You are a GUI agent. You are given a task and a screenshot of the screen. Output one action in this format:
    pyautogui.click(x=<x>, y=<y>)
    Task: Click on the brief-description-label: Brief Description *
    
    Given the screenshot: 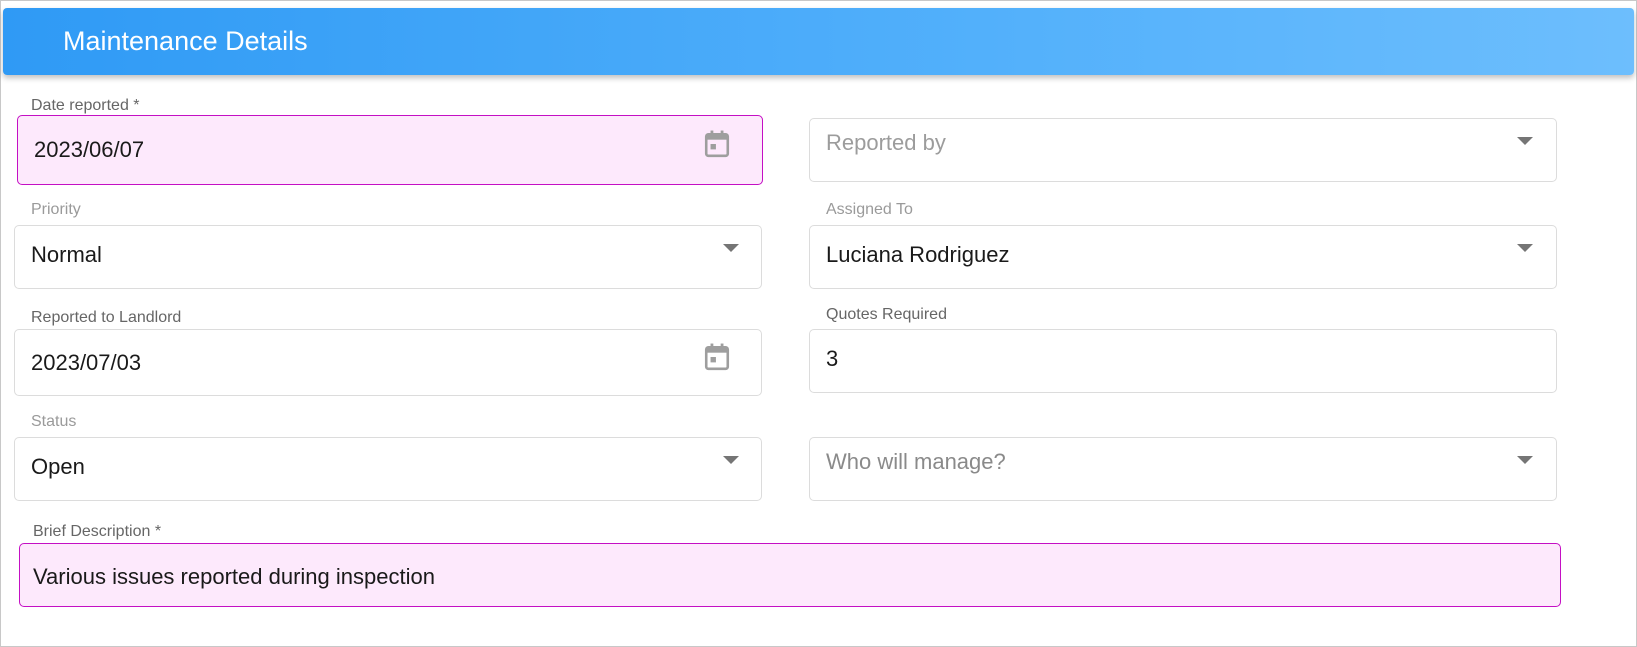 What is the action you would take?
    pyautogui.click(x=97, y=532)
    